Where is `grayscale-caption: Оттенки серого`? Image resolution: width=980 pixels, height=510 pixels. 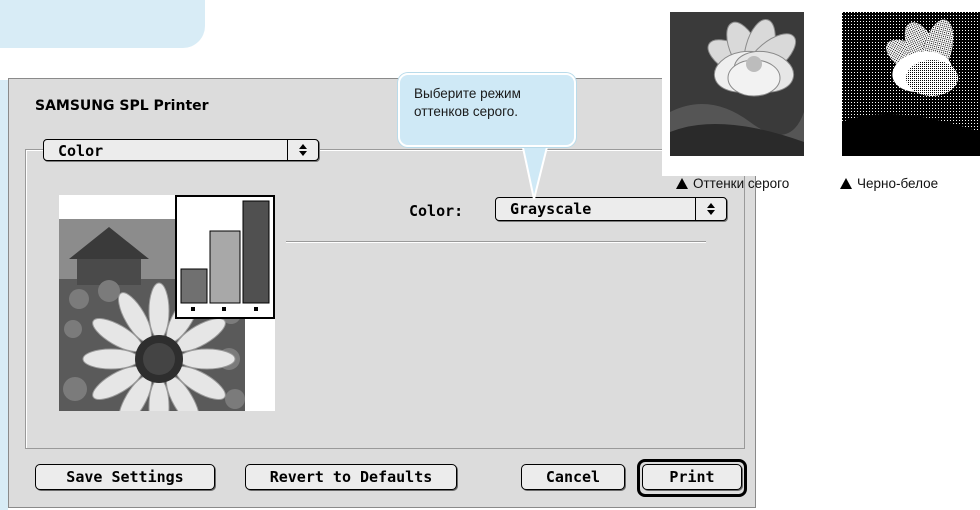
grayscale-caption: Оттенки серого is located at coordinates (732, 183).